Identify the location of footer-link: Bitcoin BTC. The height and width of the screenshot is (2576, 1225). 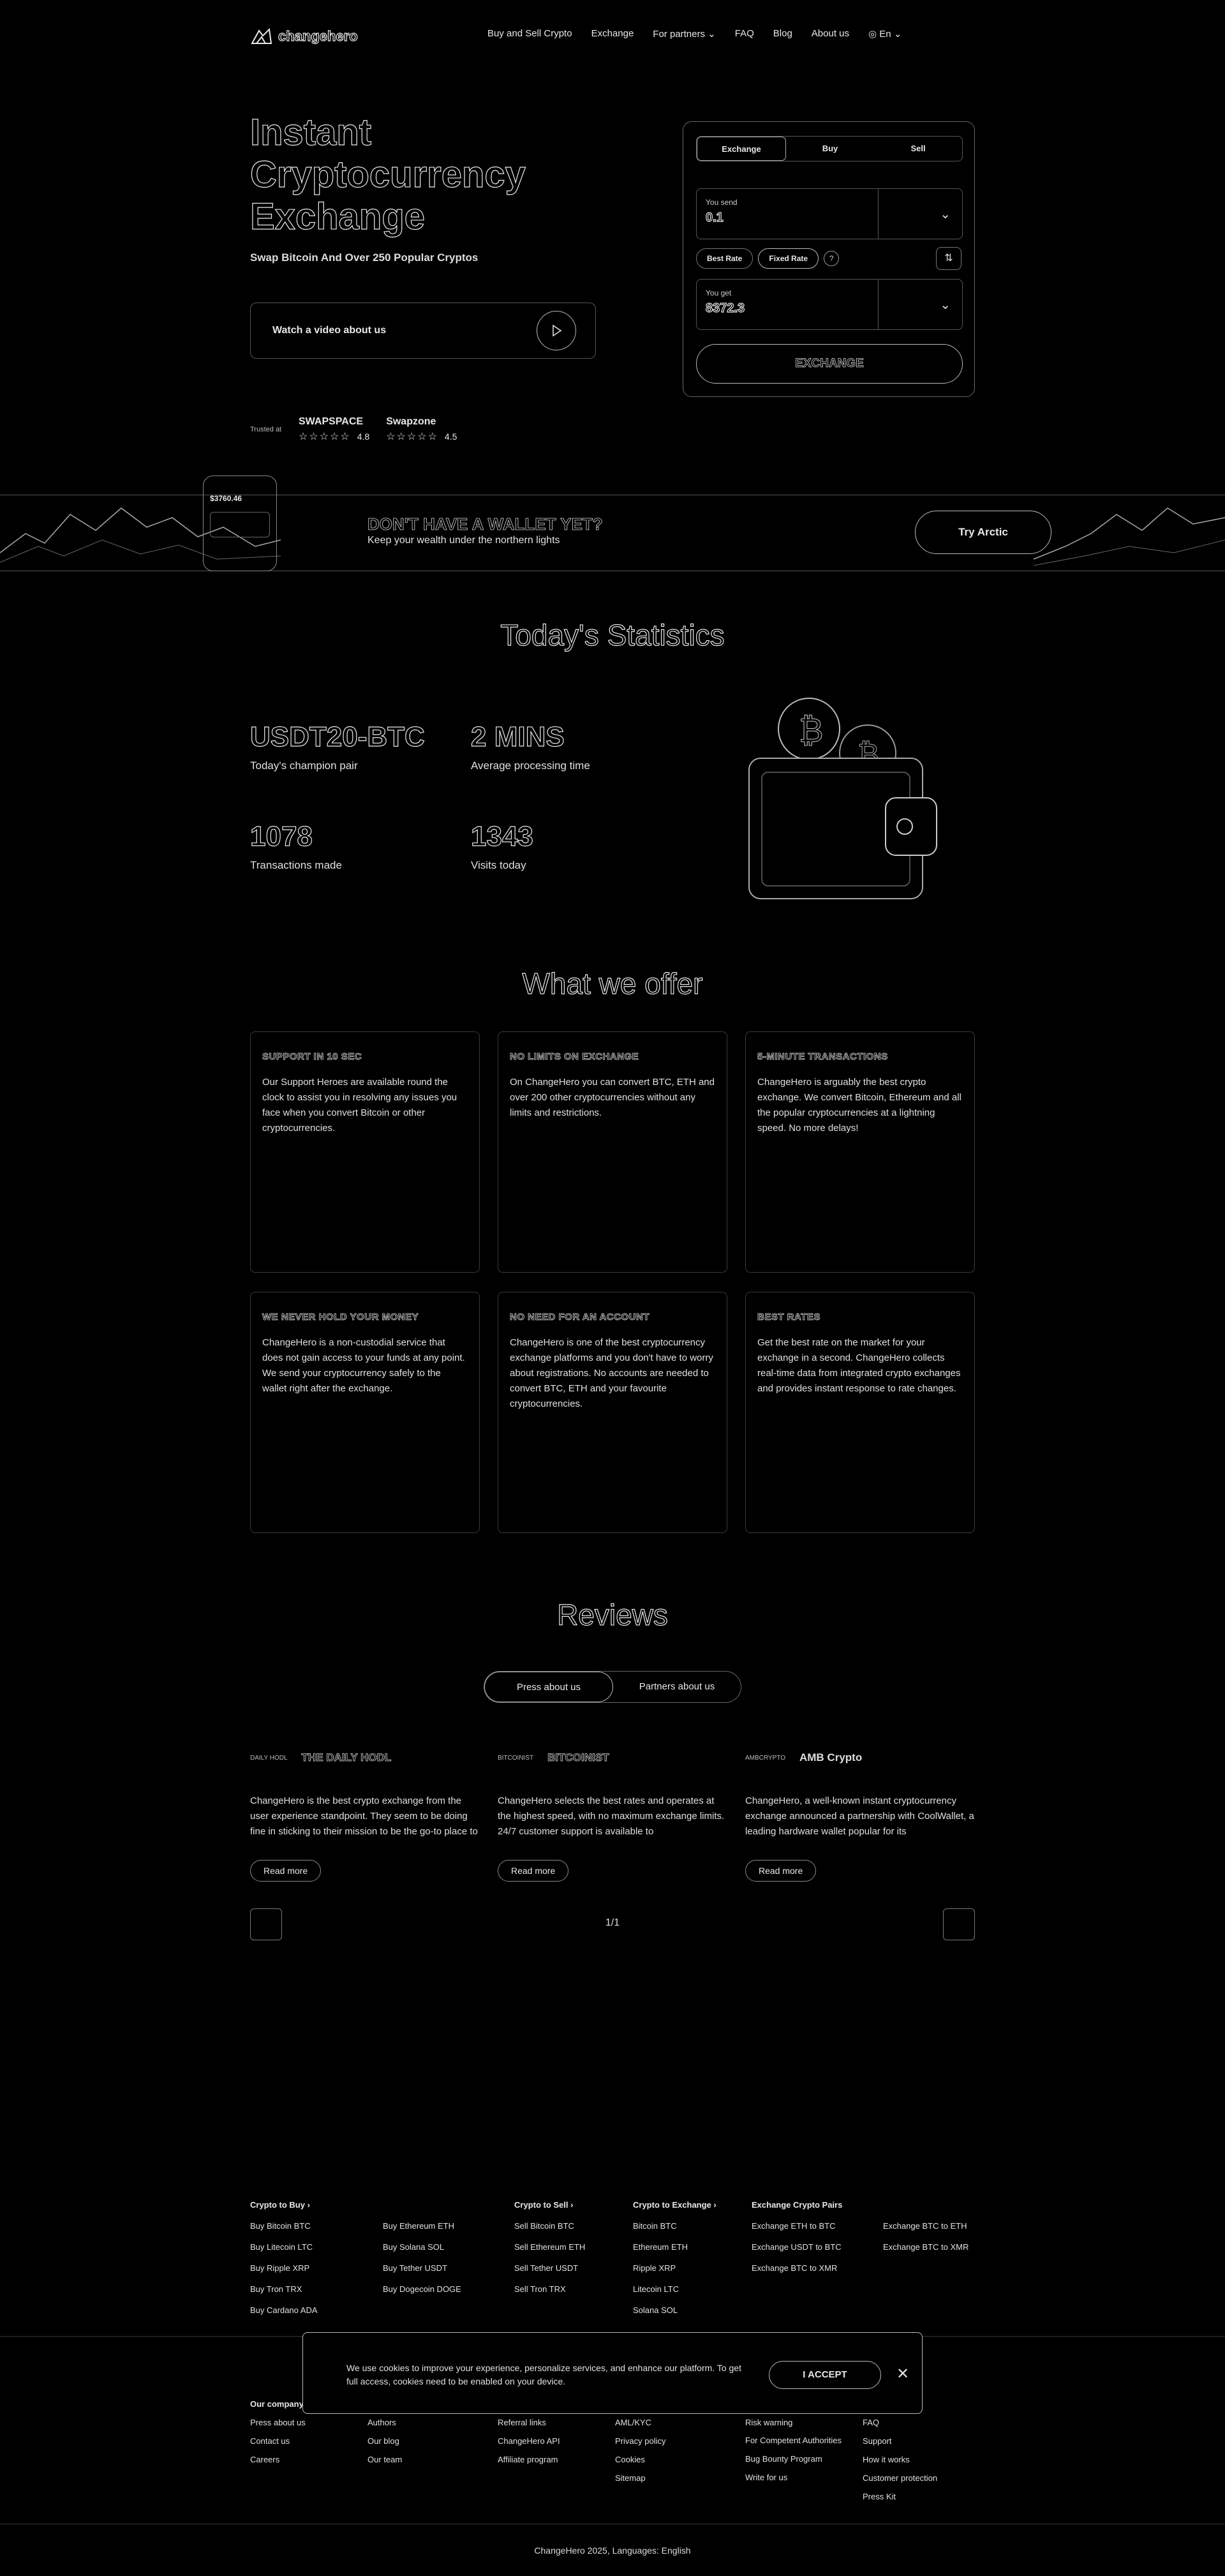
(674, 2225).